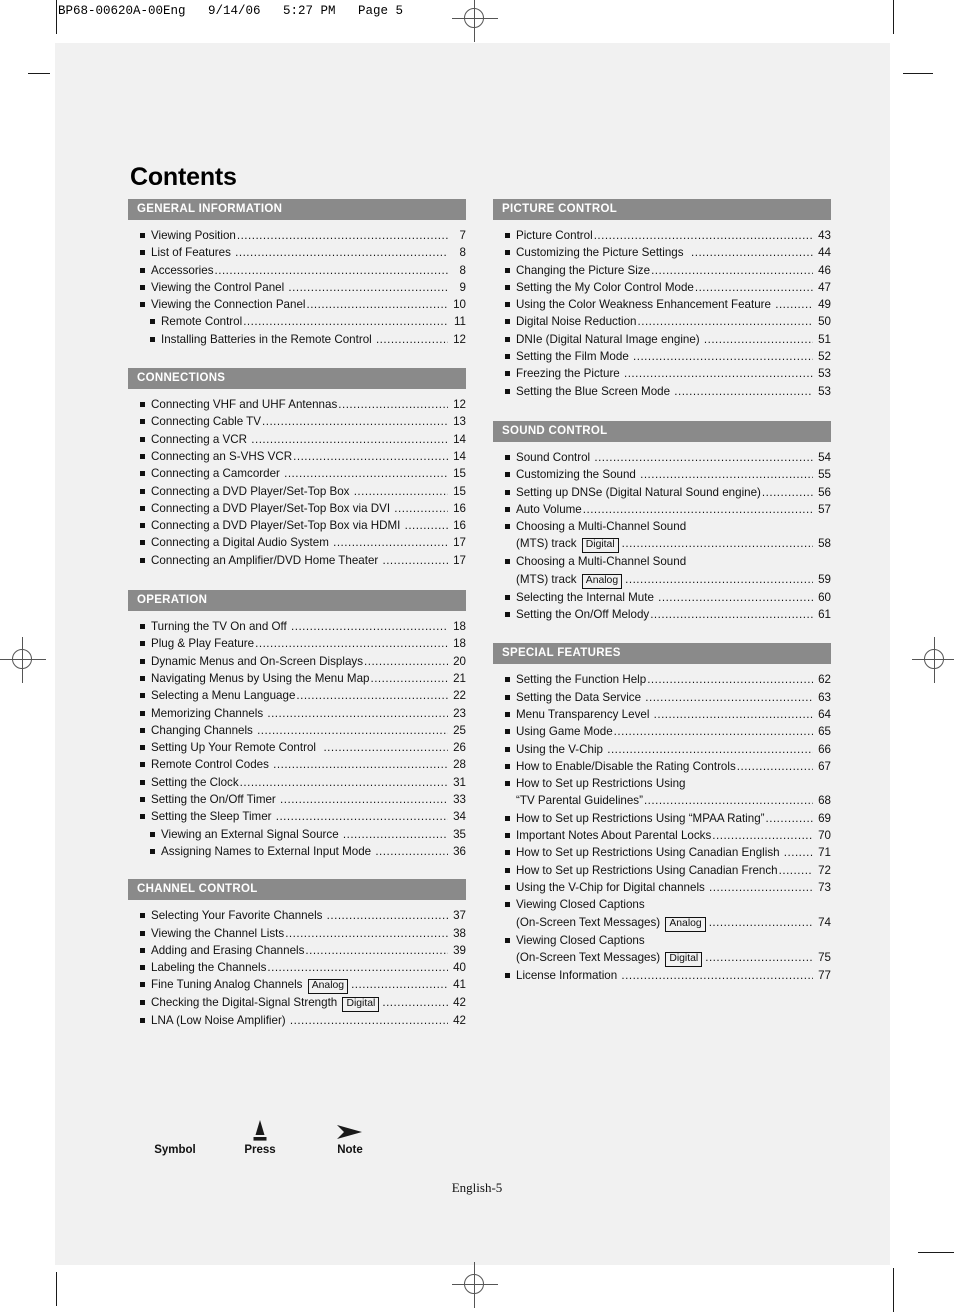  I want to click on toc-page-number: 23, so click(459, 713).